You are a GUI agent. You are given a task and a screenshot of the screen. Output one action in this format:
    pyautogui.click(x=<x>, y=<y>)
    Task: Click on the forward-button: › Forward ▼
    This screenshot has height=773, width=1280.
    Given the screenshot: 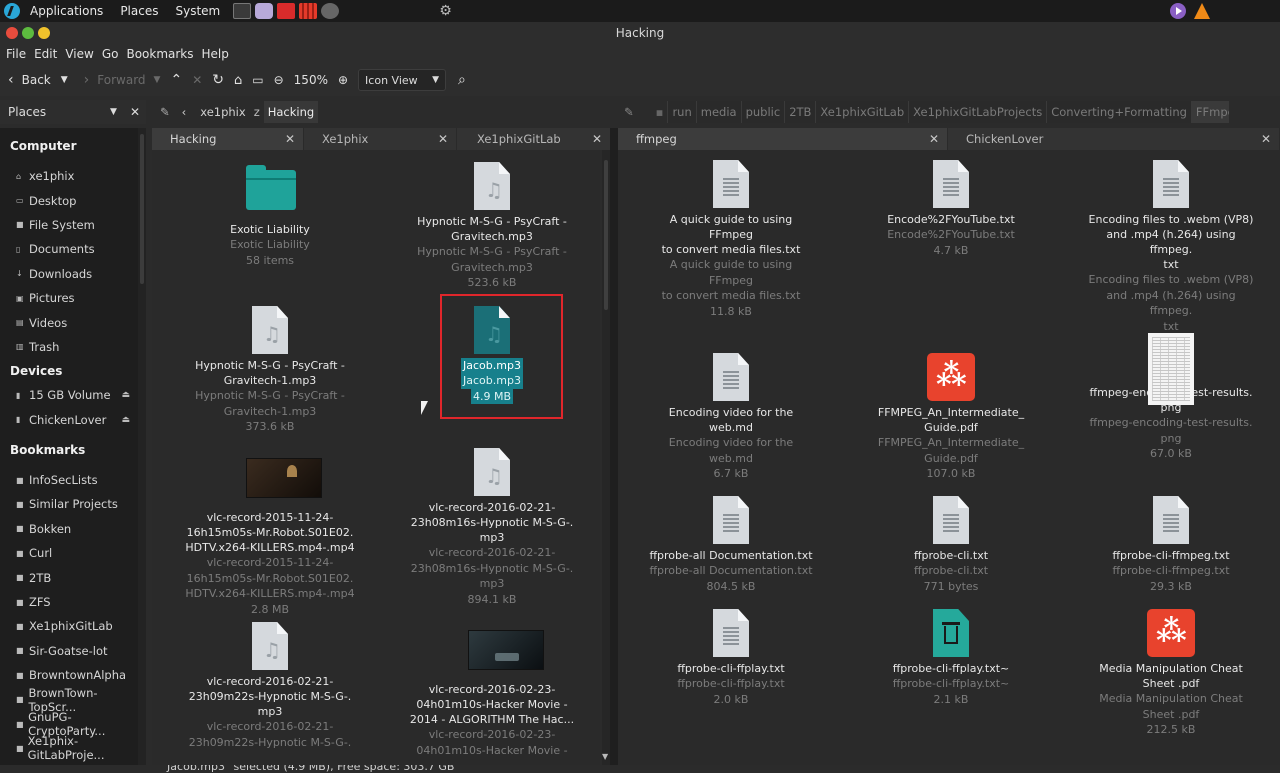 What is the action you would take?
    pyautogui.click(x=122, y=80)
    